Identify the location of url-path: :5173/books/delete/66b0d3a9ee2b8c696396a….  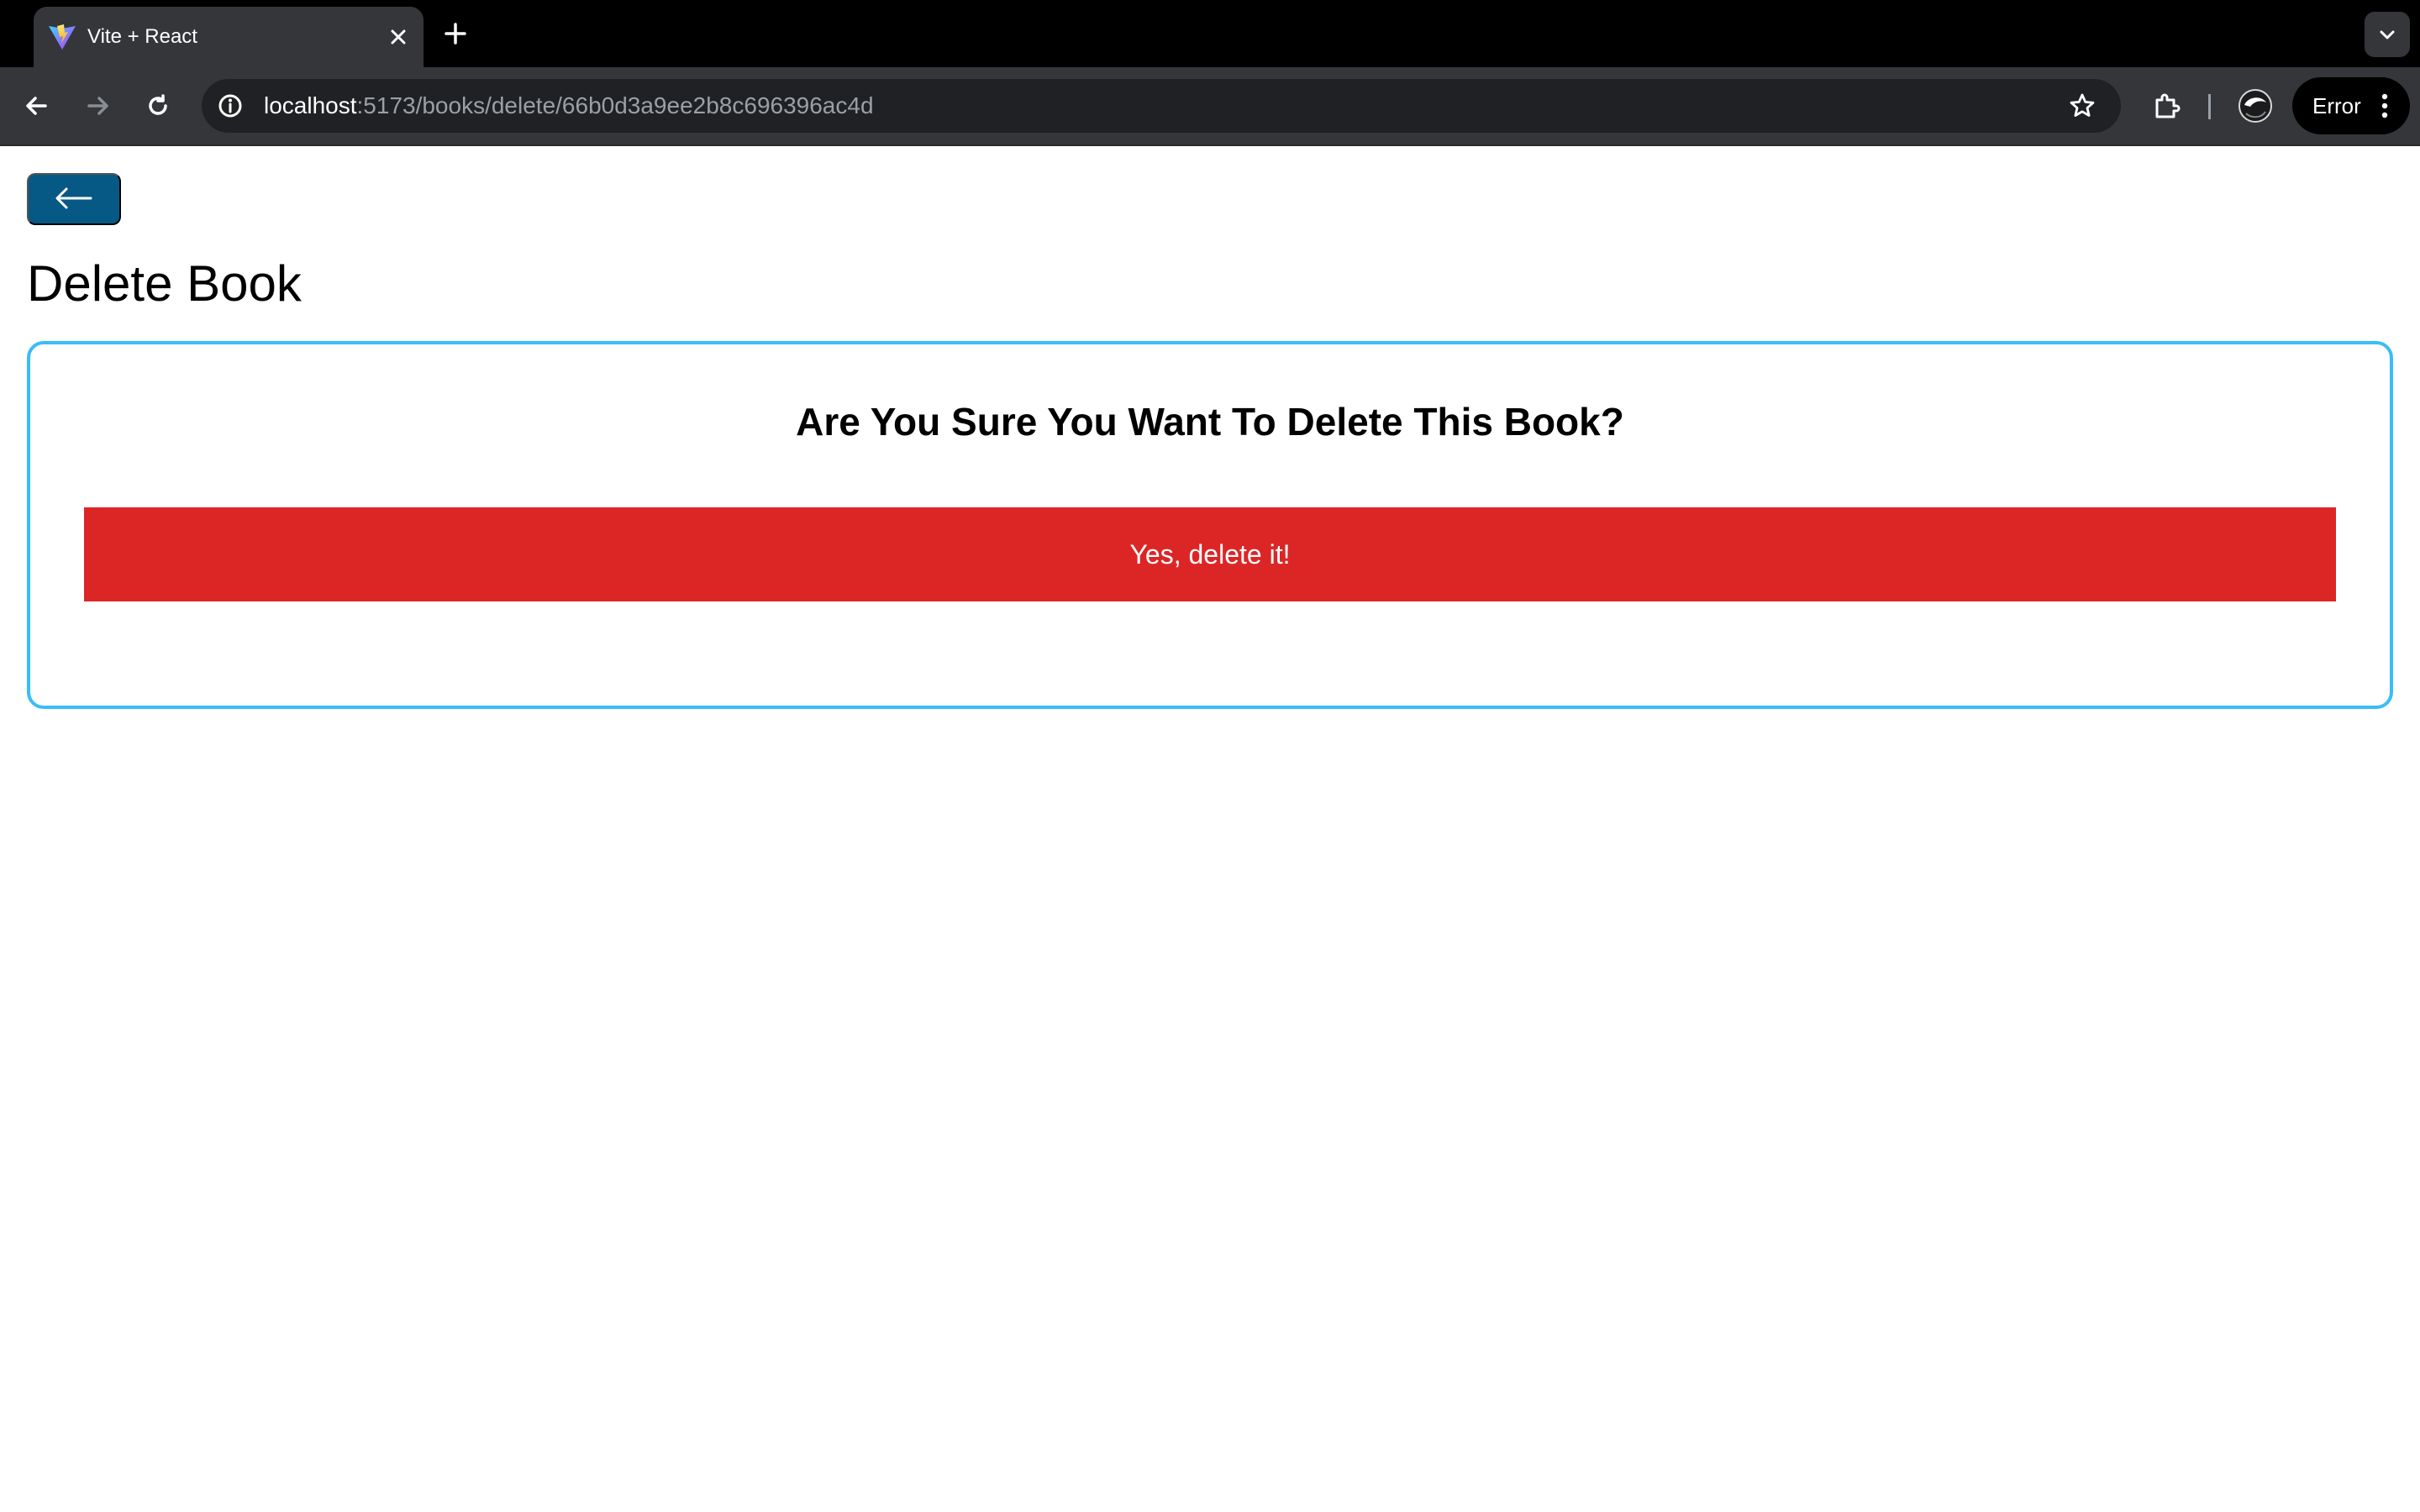
(615, 105).